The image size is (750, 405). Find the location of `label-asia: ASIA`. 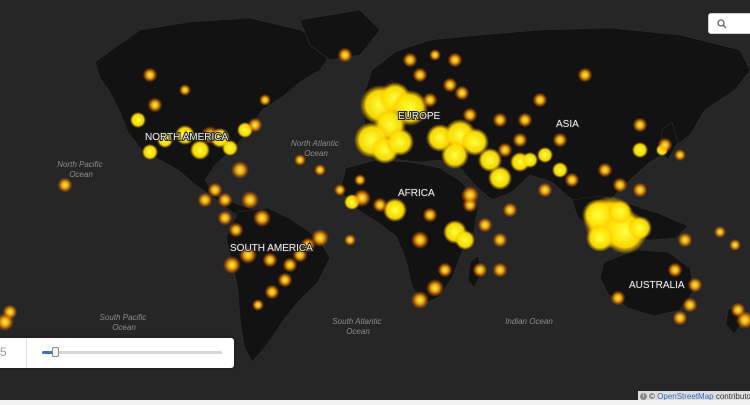

label-asia: ASIA is located at coordinates (567, 124).